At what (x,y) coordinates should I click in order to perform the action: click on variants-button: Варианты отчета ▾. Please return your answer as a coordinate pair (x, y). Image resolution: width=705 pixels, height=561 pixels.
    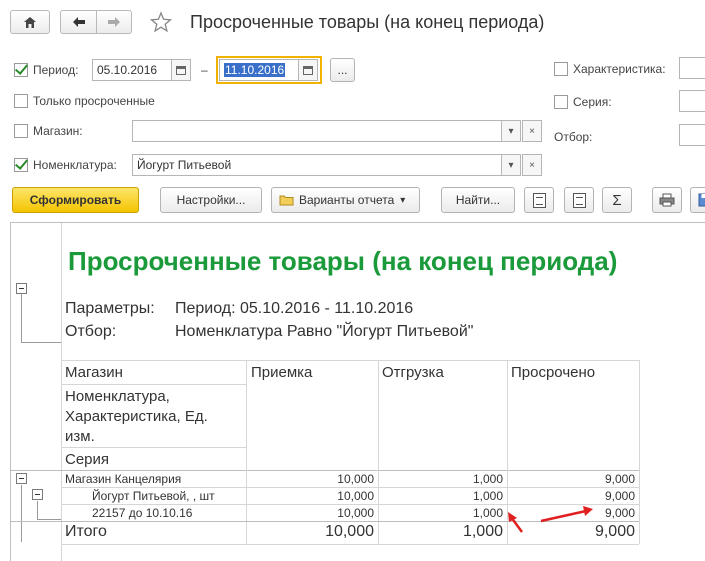
    Looking at the image, I should click on (345, 200).